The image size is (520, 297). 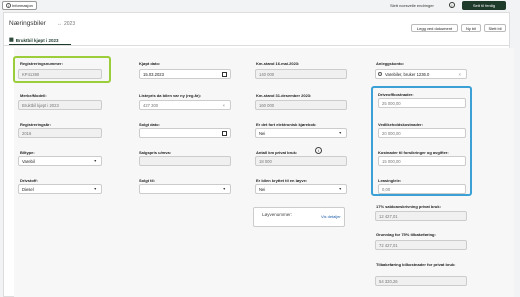 What do you see at coordinates (70, 24) in the screenshot?
I see `year-label: 2023` at bounding box center [70, 24].